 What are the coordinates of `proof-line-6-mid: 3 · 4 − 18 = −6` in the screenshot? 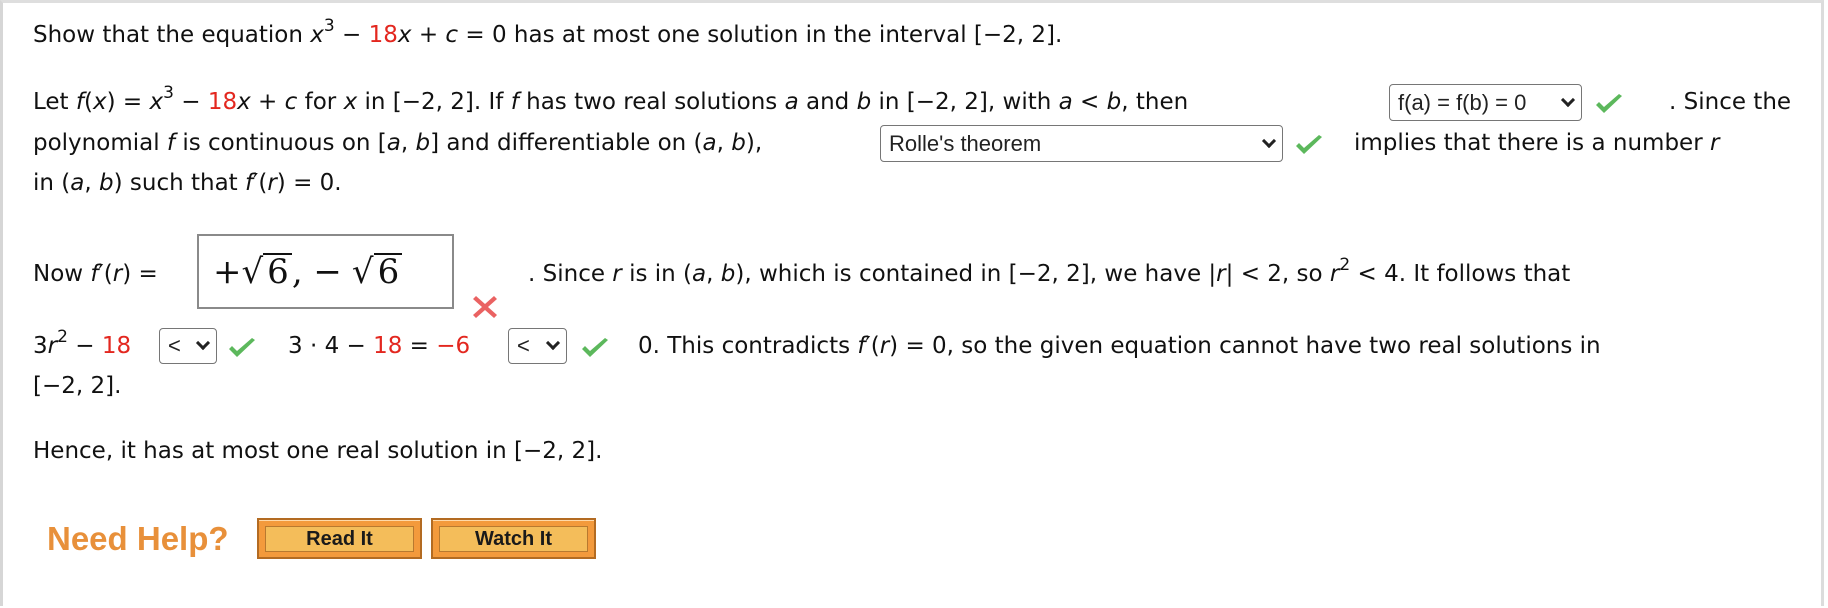 It's located at (379, 346).